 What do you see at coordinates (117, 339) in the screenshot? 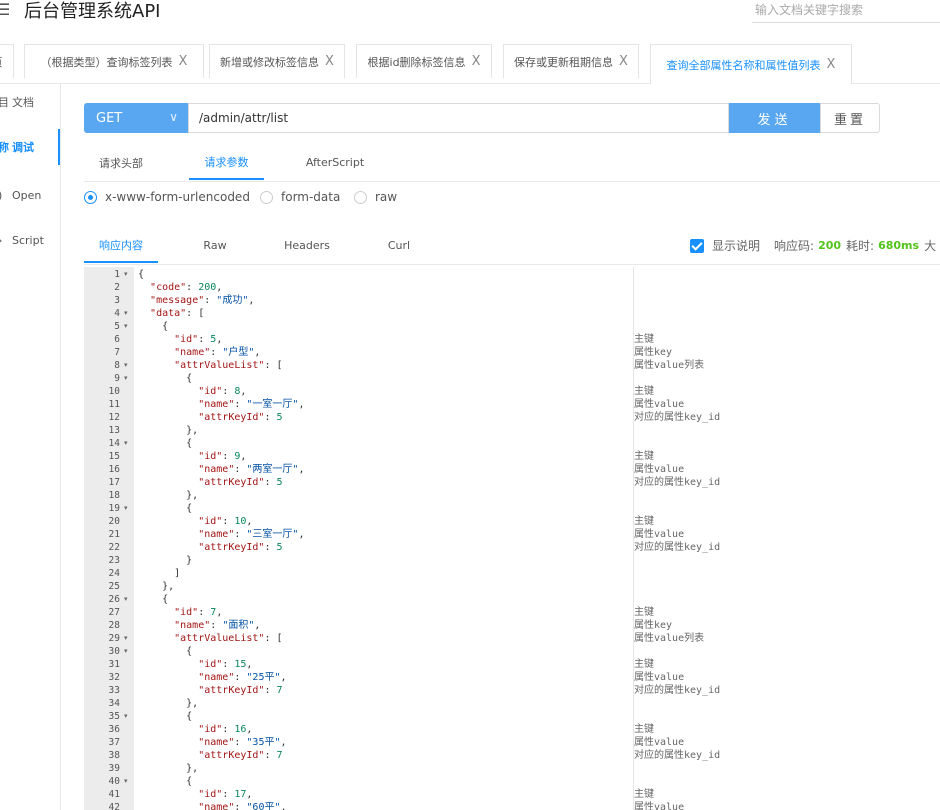
I see `line-number: 6` at bounding box center [117, 339].